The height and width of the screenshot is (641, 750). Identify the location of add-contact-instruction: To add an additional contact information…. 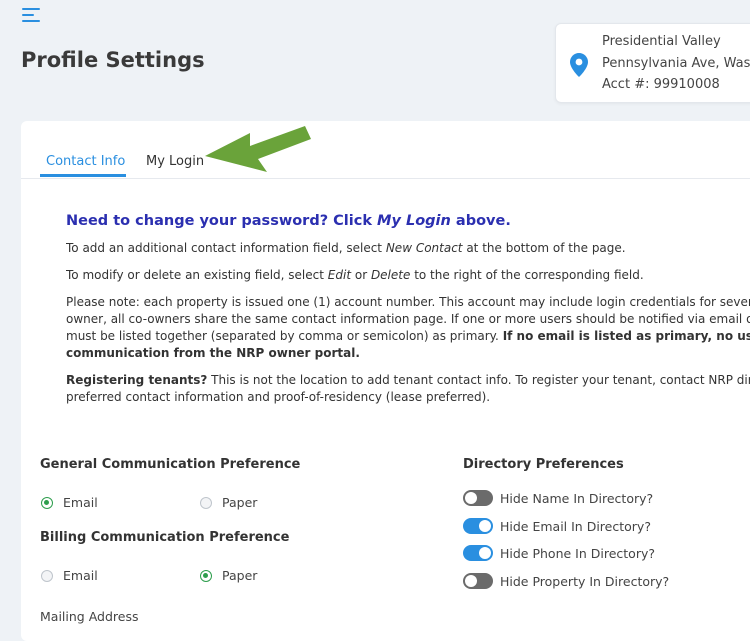
(346, 248).